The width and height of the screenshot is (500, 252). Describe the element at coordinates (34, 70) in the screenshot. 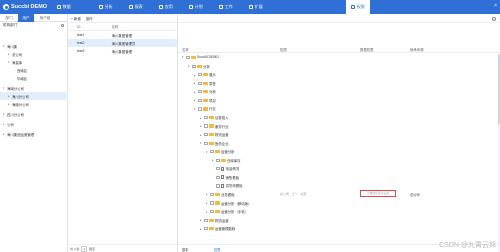

I see `tree-item: 西南区` at that location.